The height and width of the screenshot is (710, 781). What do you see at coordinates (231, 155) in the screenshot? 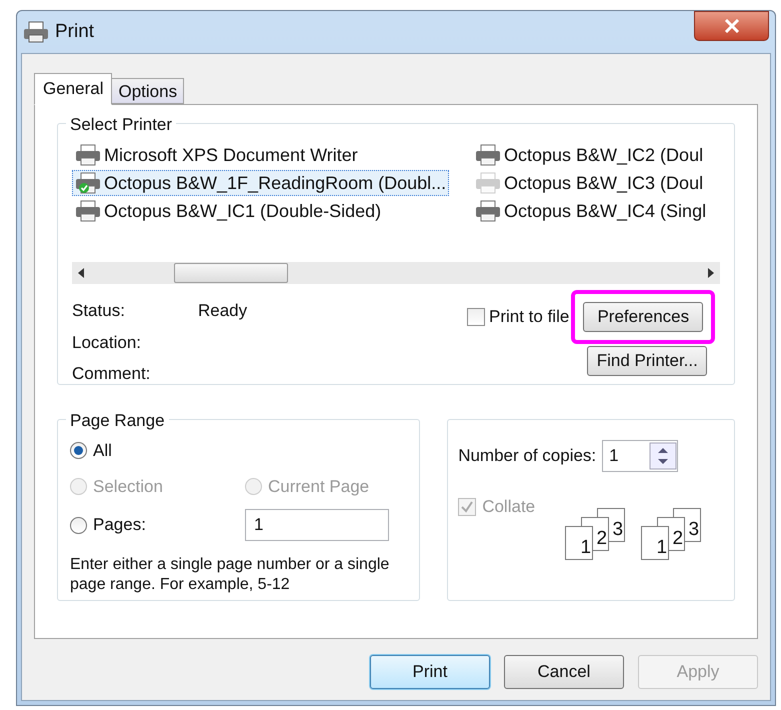
I see `printer-name: Microsoft XPS Document Writer` at bounding box center [231, 155].